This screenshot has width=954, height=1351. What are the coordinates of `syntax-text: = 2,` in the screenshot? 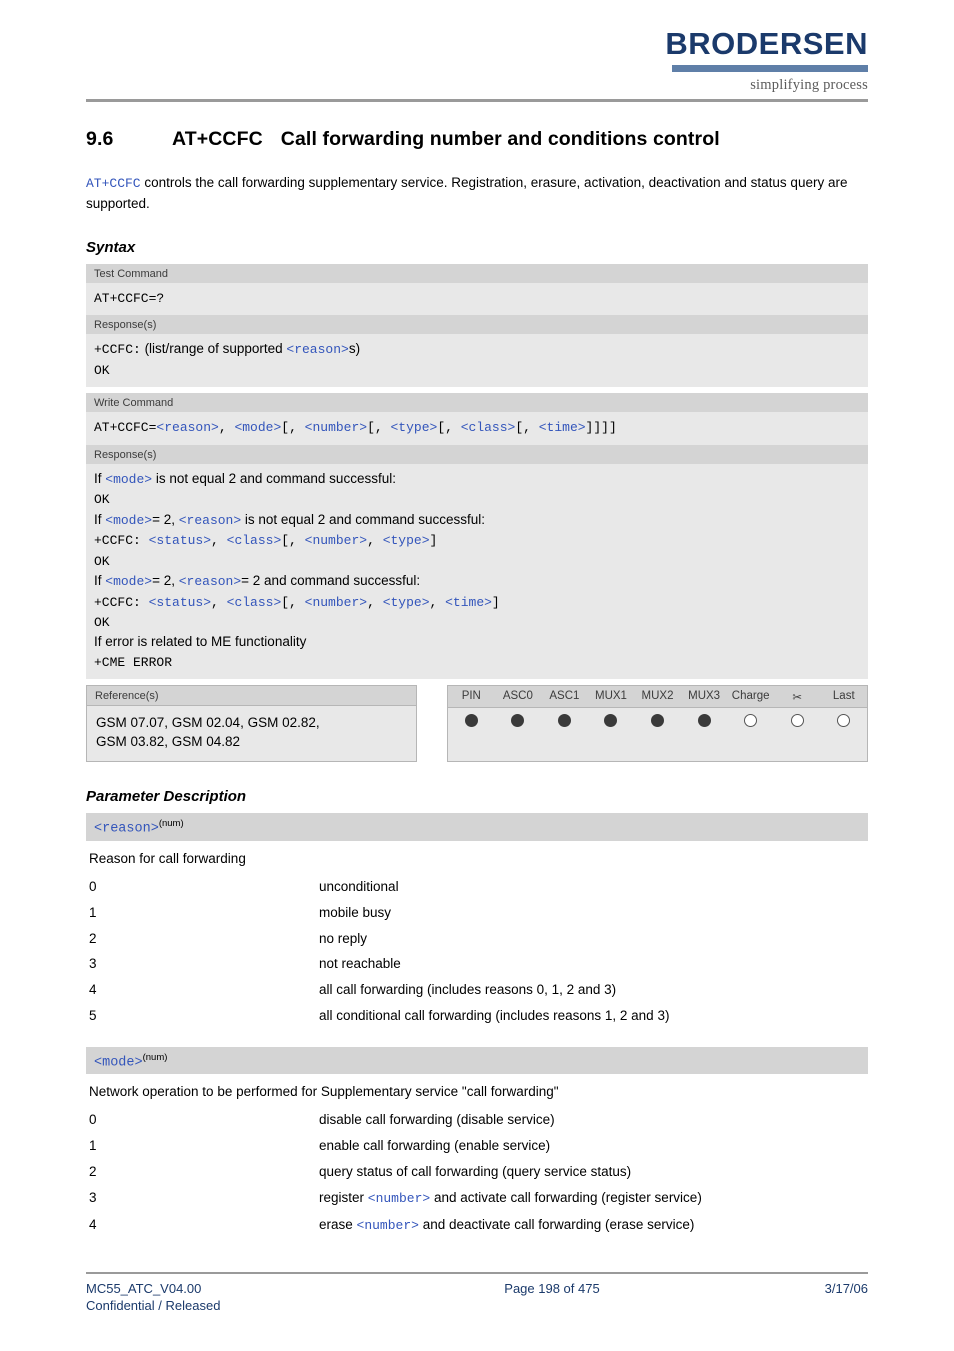 It's located at (165, 581).